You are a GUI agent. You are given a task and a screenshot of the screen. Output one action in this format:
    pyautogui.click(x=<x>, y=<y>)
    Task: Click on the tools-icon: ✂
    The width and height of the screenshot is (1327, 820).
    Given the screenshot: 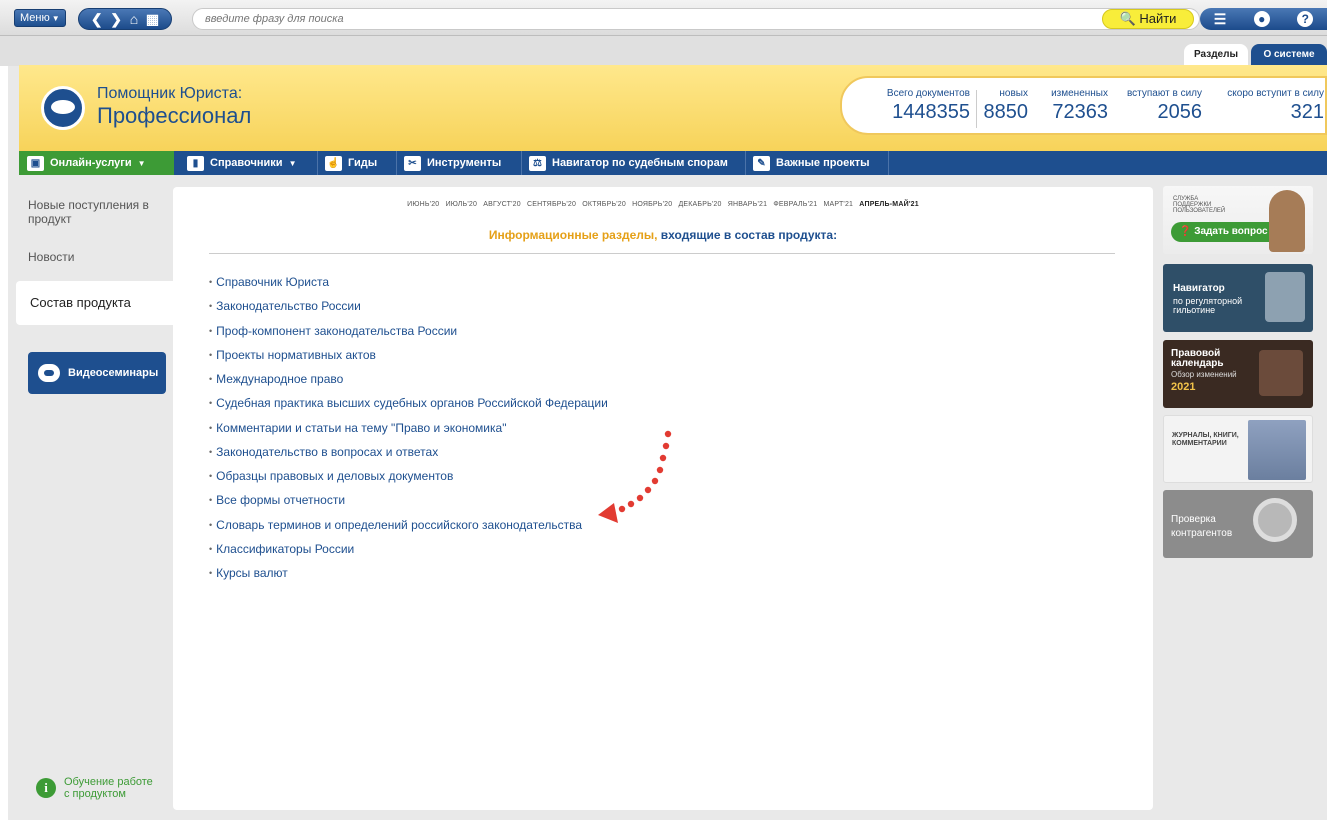 What is the action you would take?
    pyautogui.click(x=412, y=163)
    